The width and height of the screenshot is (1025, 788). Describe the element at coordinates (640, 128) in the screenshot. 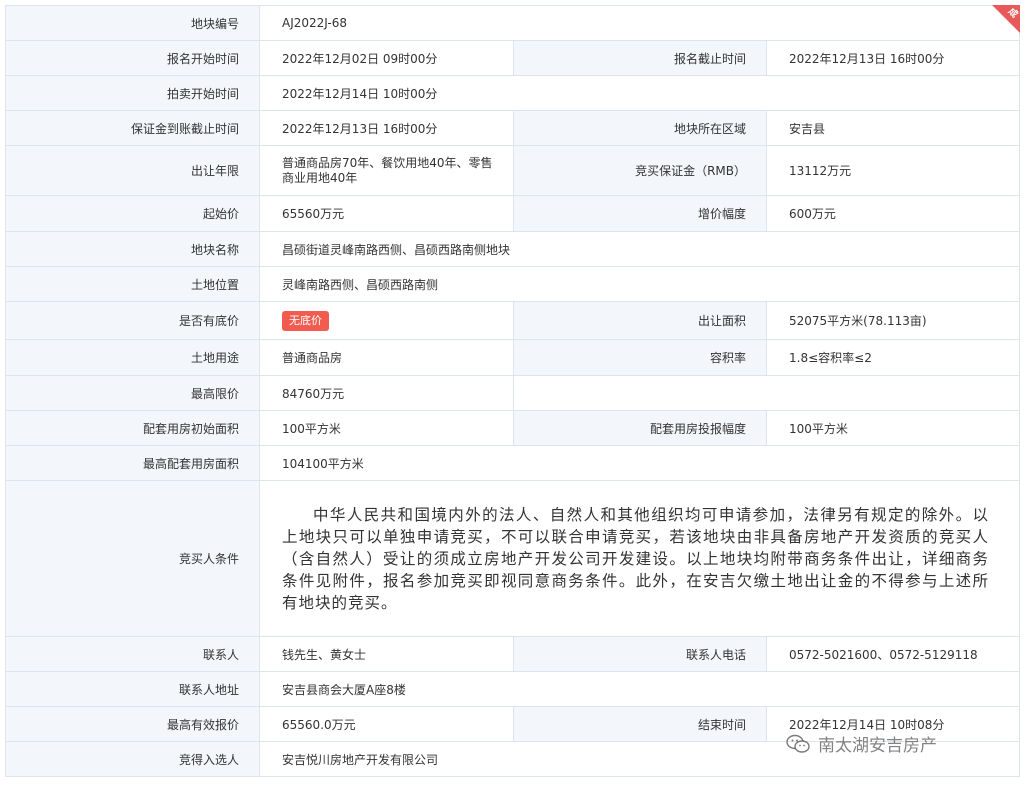

I see `region-label: 地块所在区域` at that location.